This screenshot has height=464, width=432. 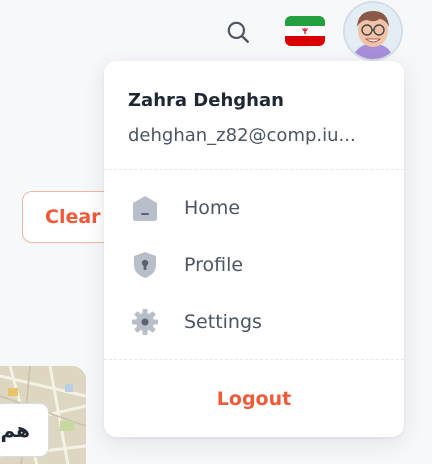 I want to click on home-icon, so click(x=145, y=208).